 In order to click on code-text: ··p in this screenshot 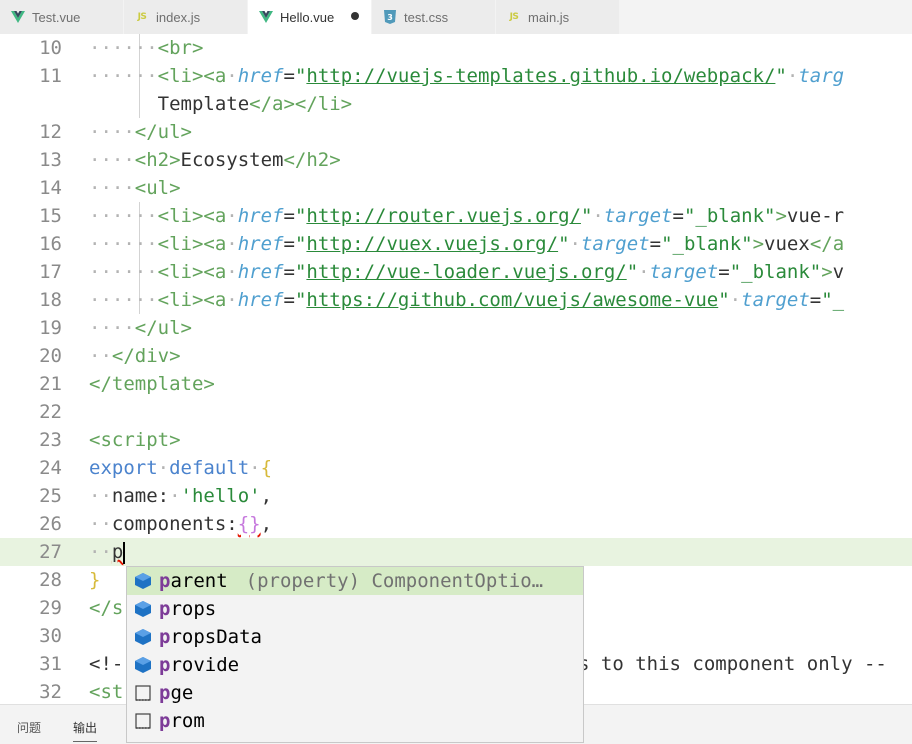, I will do `click(107, 552)`.